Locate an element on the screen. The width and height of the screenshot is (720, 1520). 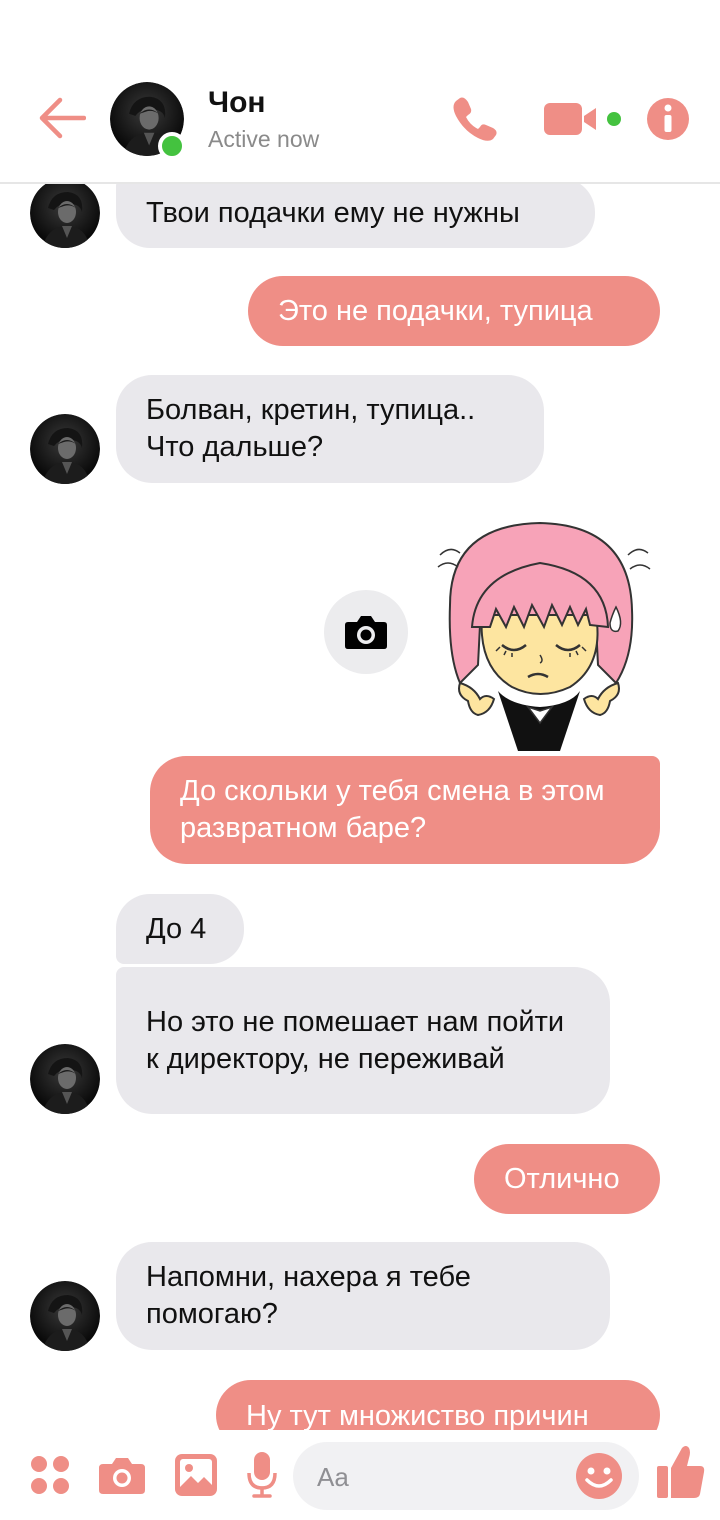
message-incoming: До 4 is located at coordinates (180, 929).